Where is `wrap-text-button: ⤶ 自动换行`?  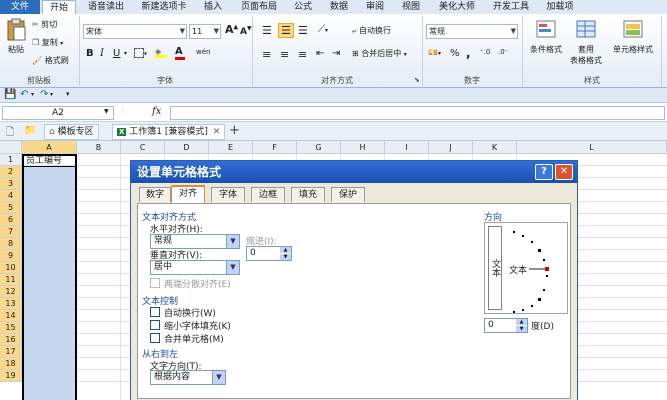
wrap-text-button: ⤶ 自动换行 is located at coordinates (371, 30).